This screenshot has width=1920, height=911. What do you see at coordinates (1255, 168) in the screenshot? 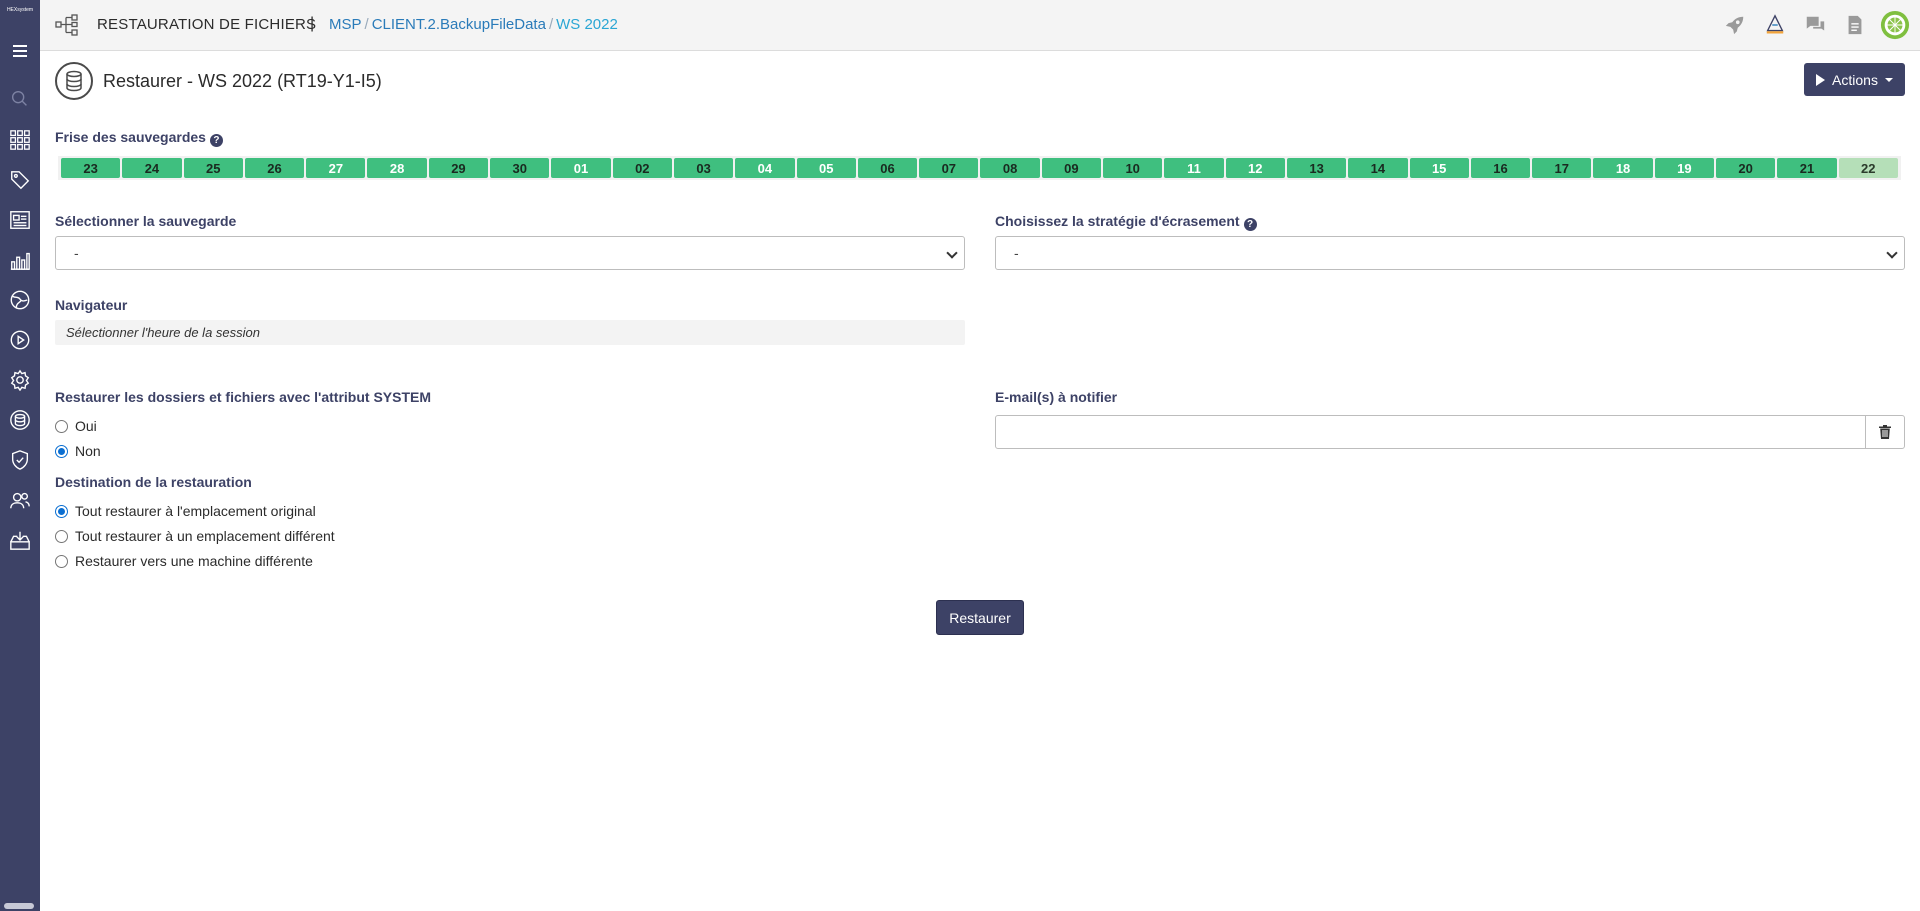
I see `timeline-day: 12` at bounding box center [1255, 168].